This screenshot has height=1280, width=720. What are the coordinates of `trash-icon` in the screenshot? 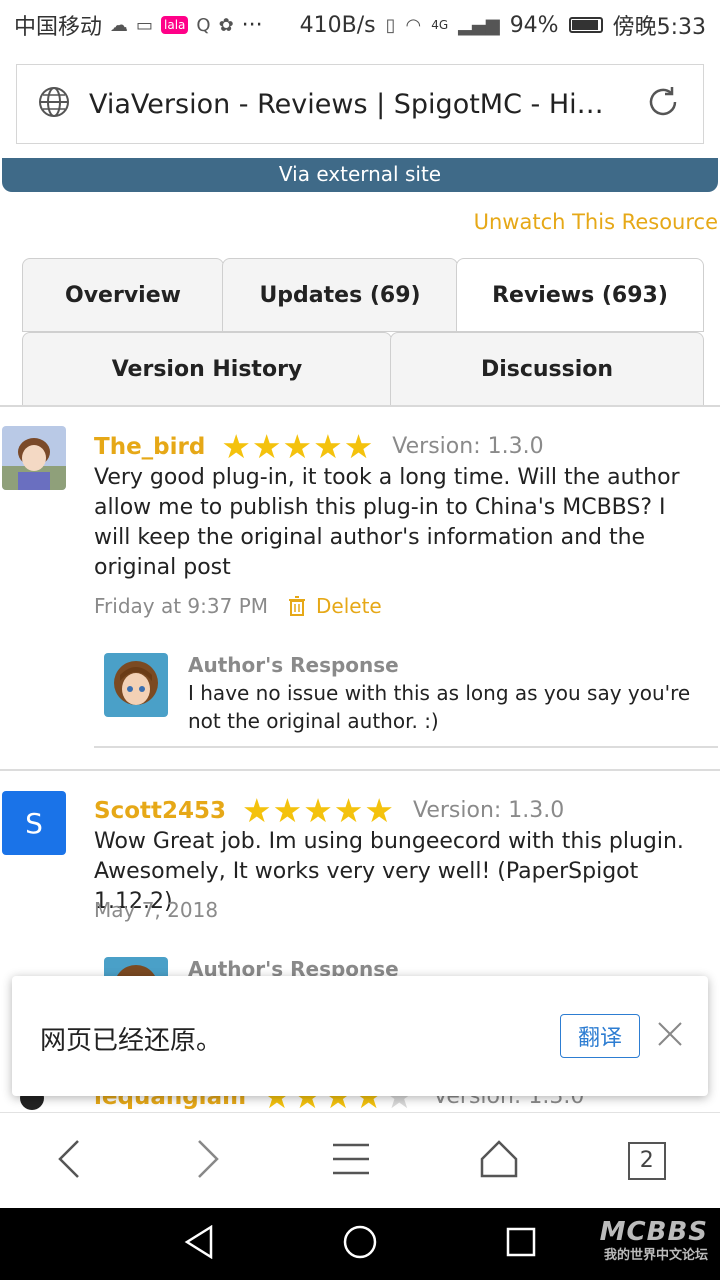 It's located at (297, 606).